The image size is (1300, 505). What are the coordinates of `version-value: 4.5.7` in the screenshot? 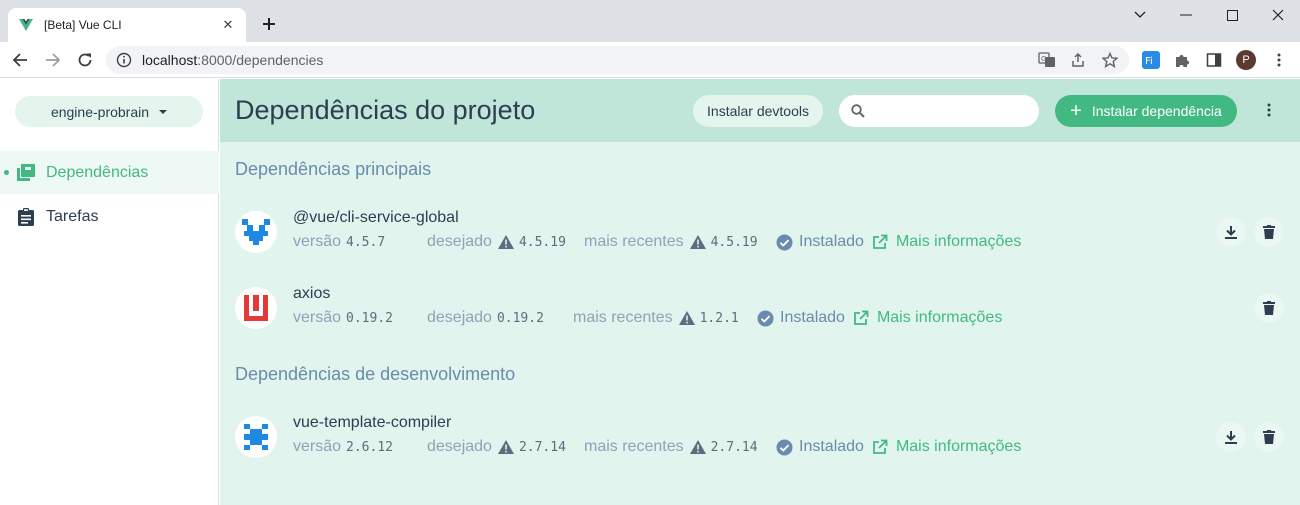 It's located at (366, 242).